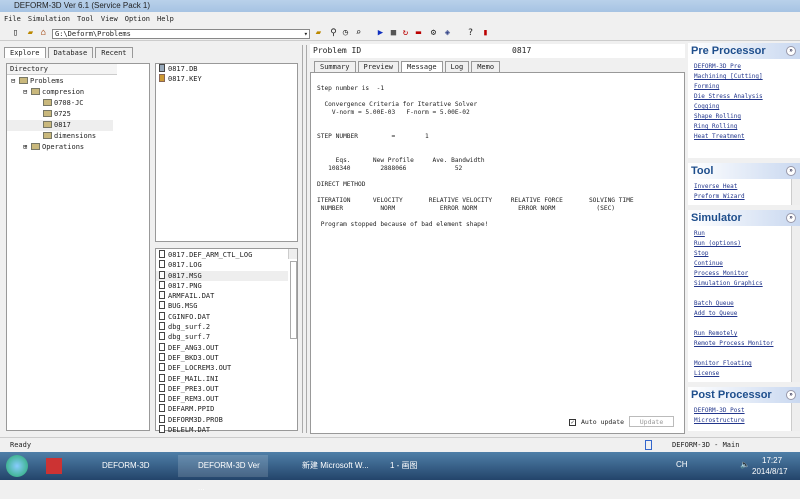 Image resolution: width=800 pixels, height=499 pixels. What do you see at coordinates (744, 274) in the screenshot?
I see `link-process-monitor: Process Monitor` at bounding box center [744, 274].